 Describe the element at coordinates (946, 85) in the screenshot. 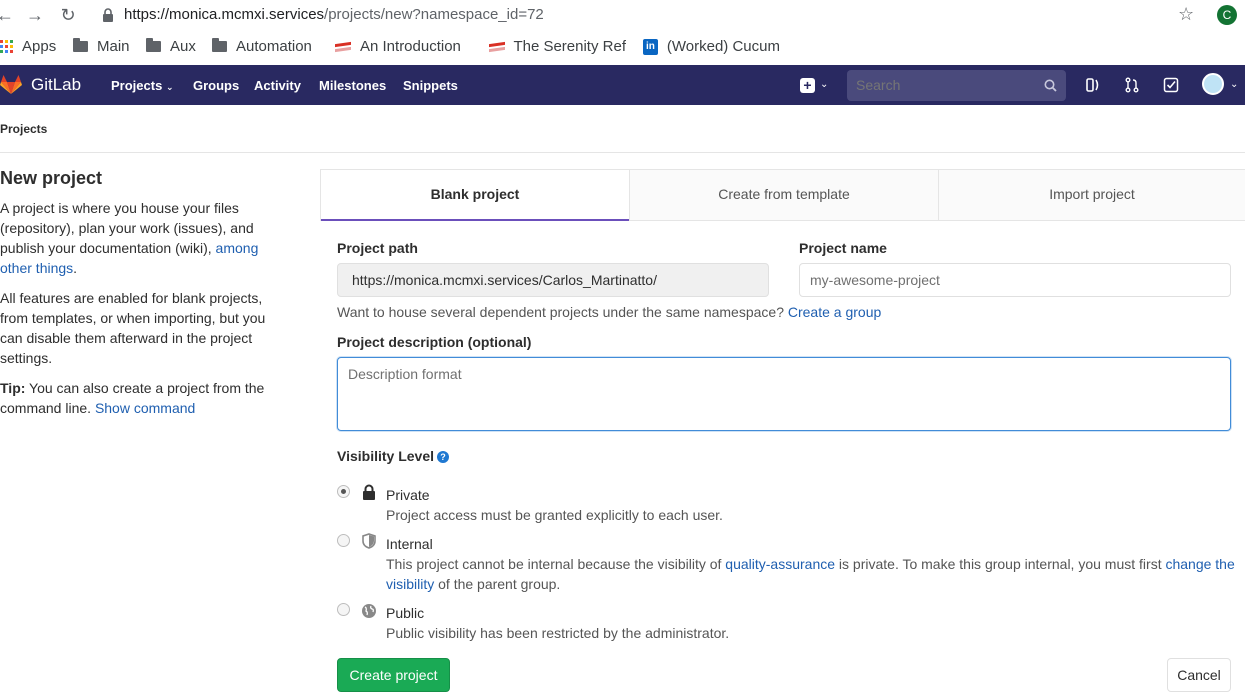

I see `search-input` at that location.